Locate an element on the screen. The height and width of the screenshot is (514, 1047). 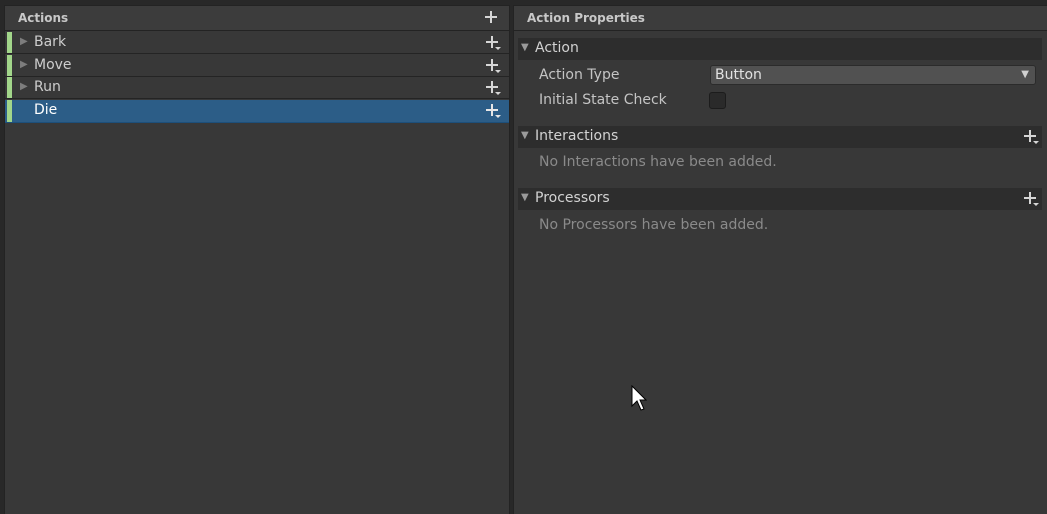
add-action-plus-icon is located at coordinates (491, 17).